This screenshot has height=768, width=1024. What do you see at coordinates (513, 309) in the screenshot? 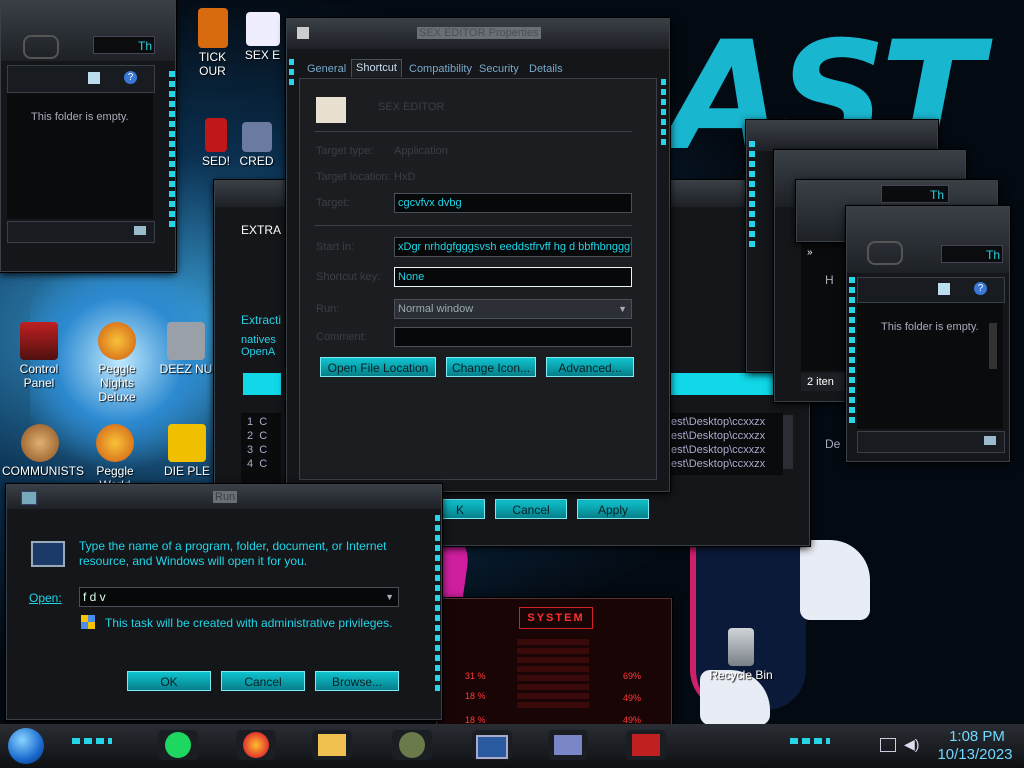
I see `run-select: Normal window ▼` at bounding box center [513, 309].